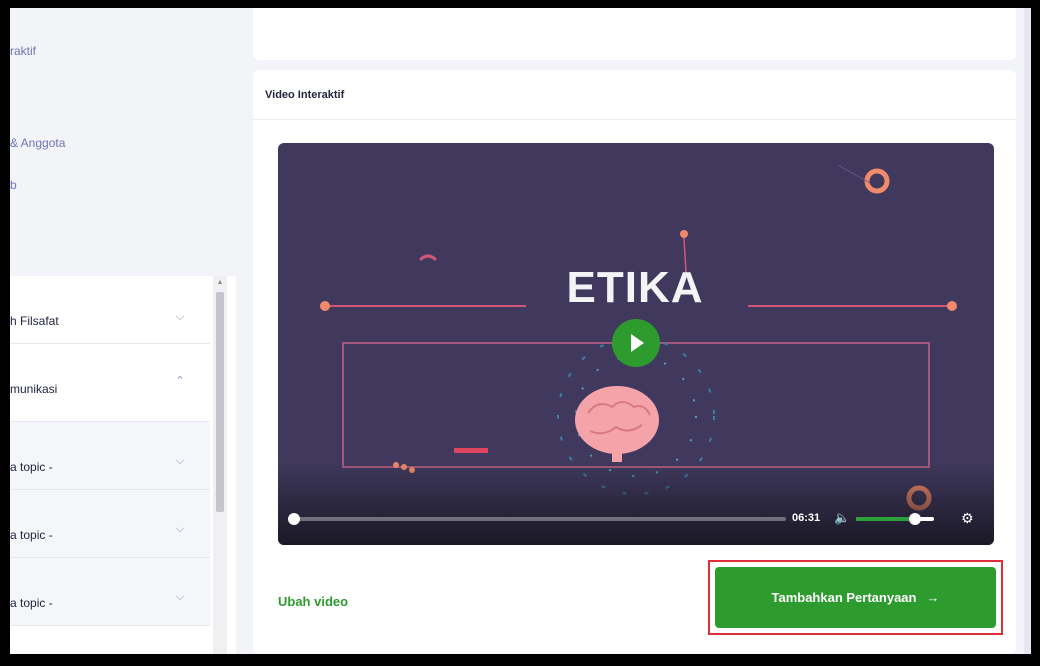 This screenshot has height=666, width=1040. I want to click on change-video-link: Ubah video, so click(313, 601).